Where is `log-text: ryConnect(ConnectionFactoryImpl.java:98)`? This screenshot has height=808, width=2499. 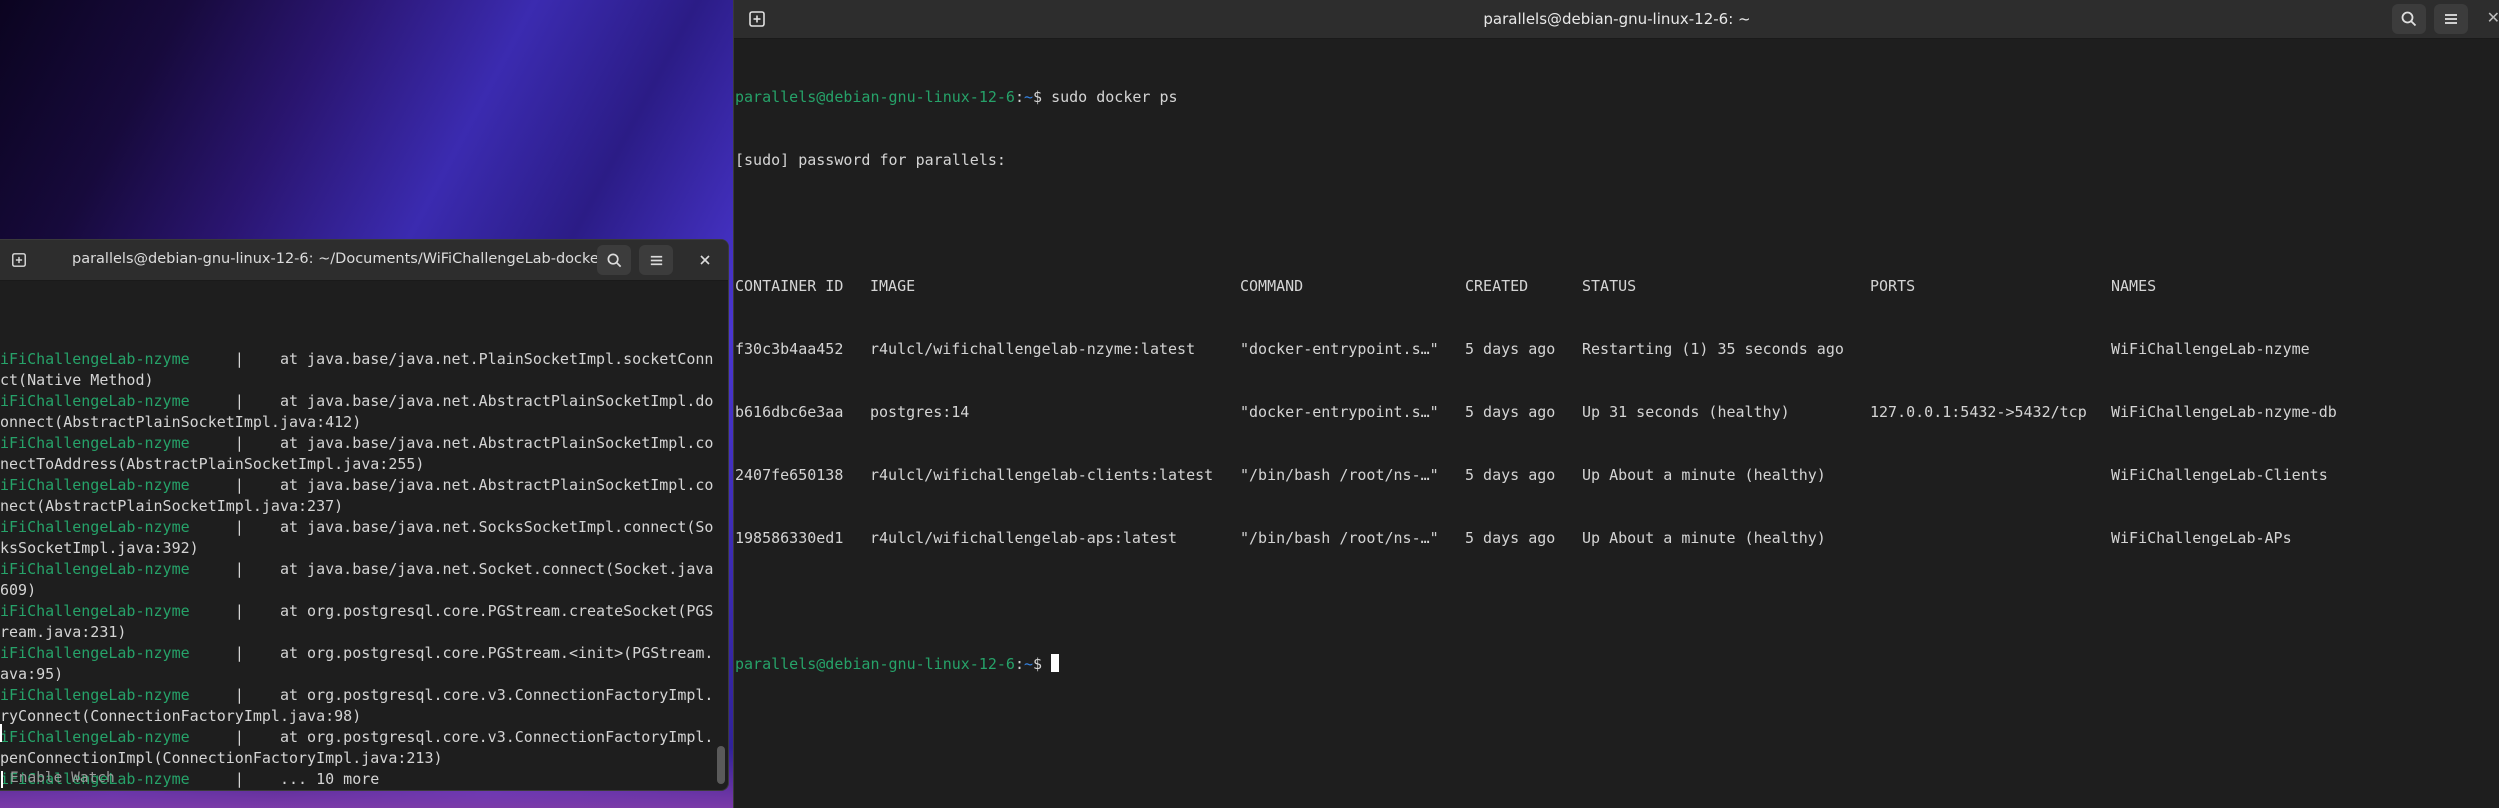 log-text: ryConnect(ConnectionFactoryImpl.java:98) is located at coordinates (181, 716).